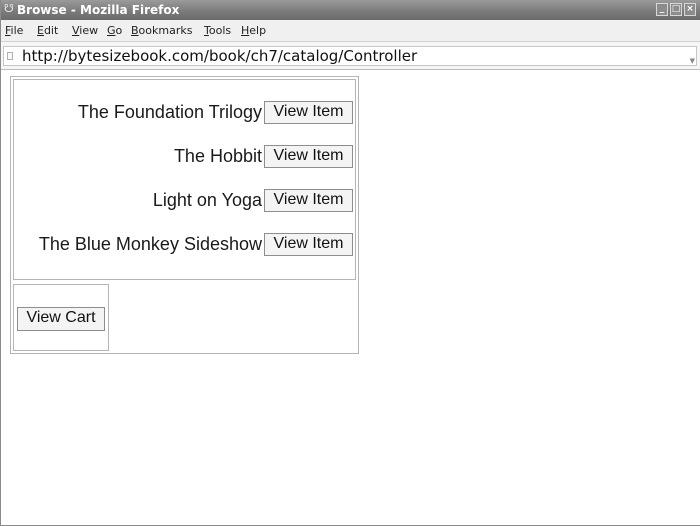 Image resolution: width=700 pixels, height=526 pixels. What do you see at coordinates (150, 244) in the screenshot?
I see `item-title: The Blue Monkey Sideshow` at bounding box center [150, 244].